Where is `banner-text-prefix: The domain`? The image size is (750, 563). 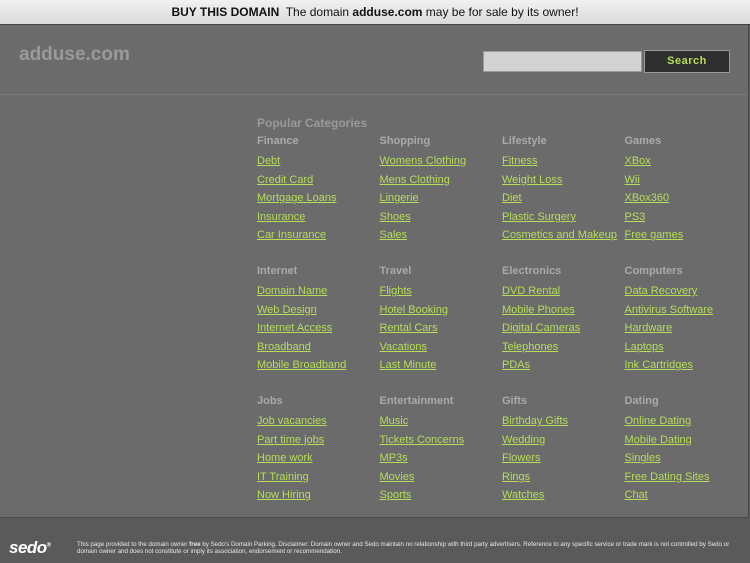
banner-text-prefix: The domain is located at coordinates (317, 12).